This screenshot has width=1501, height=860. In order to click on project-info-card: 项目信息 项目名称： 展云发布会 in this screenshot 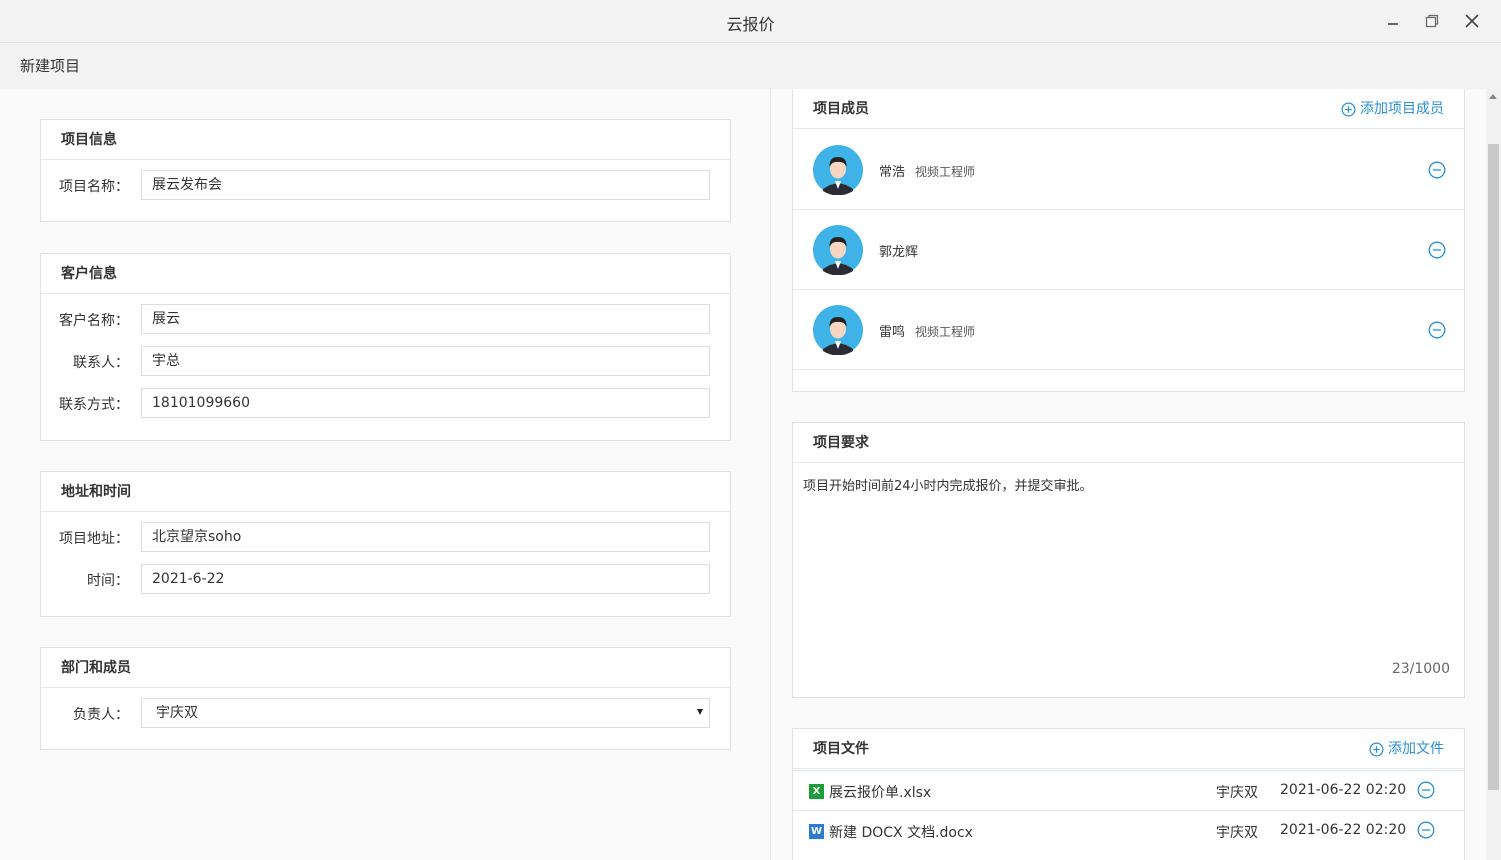, I will do `click(385, 170)`.